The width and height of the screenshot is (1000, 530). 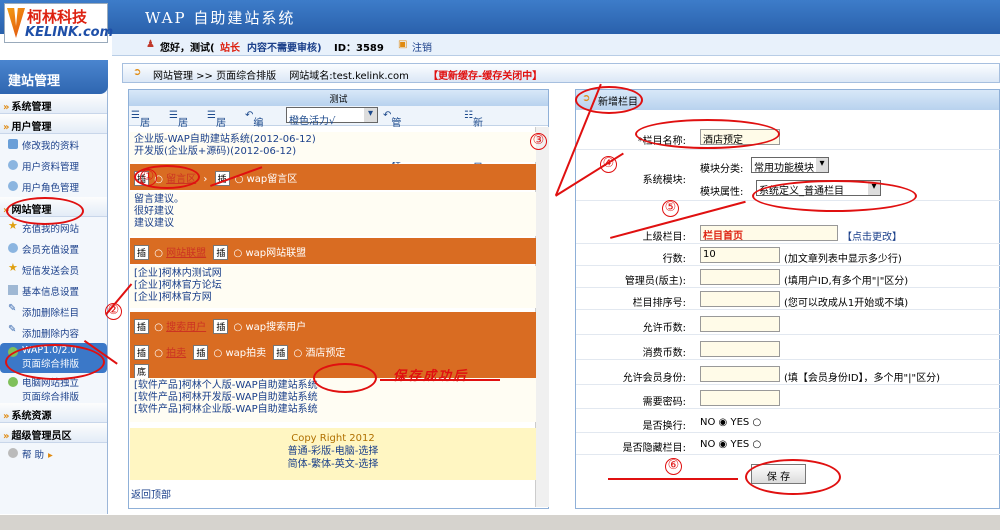 What do you see at coordinates (333, 464) in the screenshot?
I see `language-selector: 简体-繁体-英文-选择` at bounding box center [333, 464].